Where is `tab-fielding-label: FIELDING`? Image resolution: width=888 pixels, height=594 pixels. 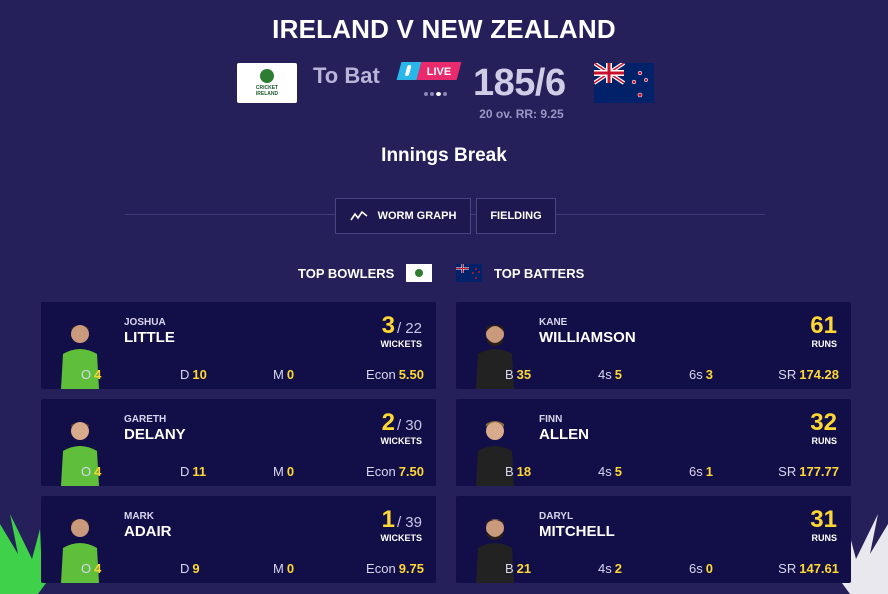
tab-fielding-label: FIELDING is located at coordinates (516, 216).